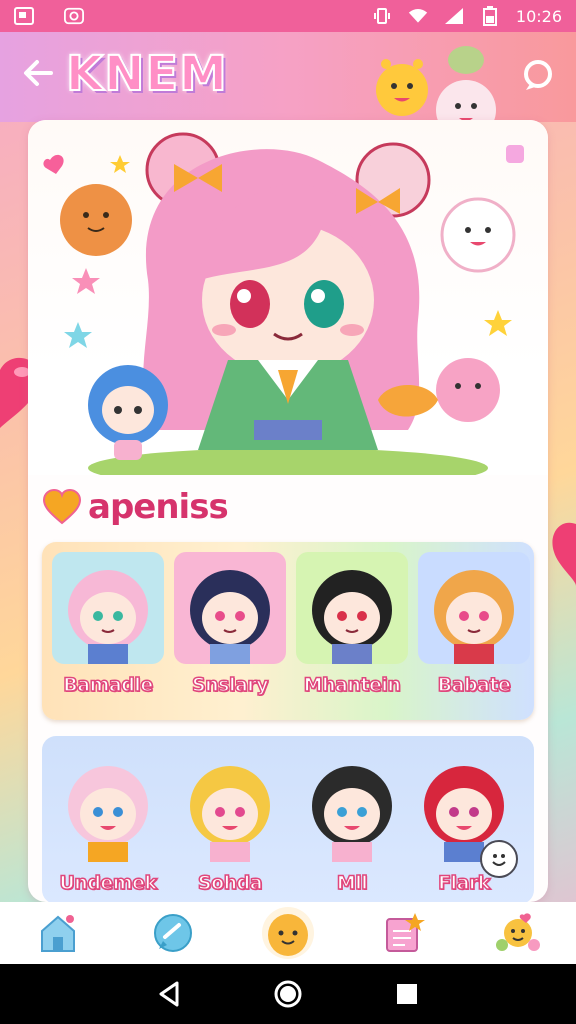 The height and width of the screenshot is (1024, 576). I want to click on character-card: Flark, so click(464, 826).